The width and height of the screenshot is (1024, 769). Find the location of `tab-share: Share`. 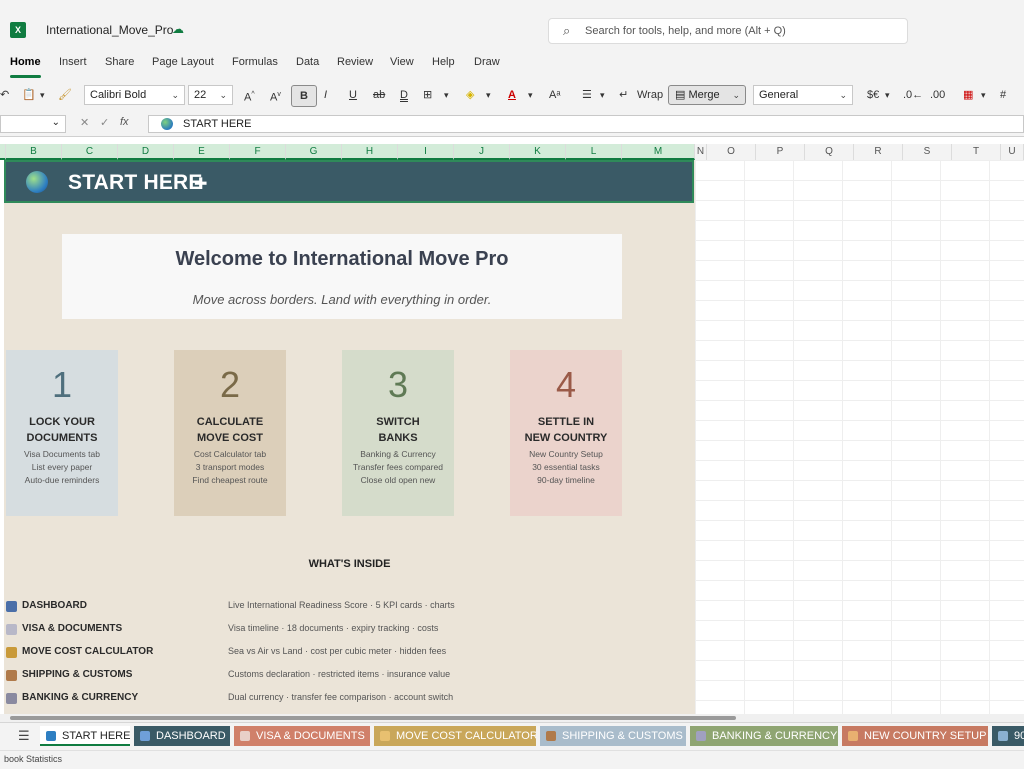

tab-share: Share is located at coordinates (119, 62).